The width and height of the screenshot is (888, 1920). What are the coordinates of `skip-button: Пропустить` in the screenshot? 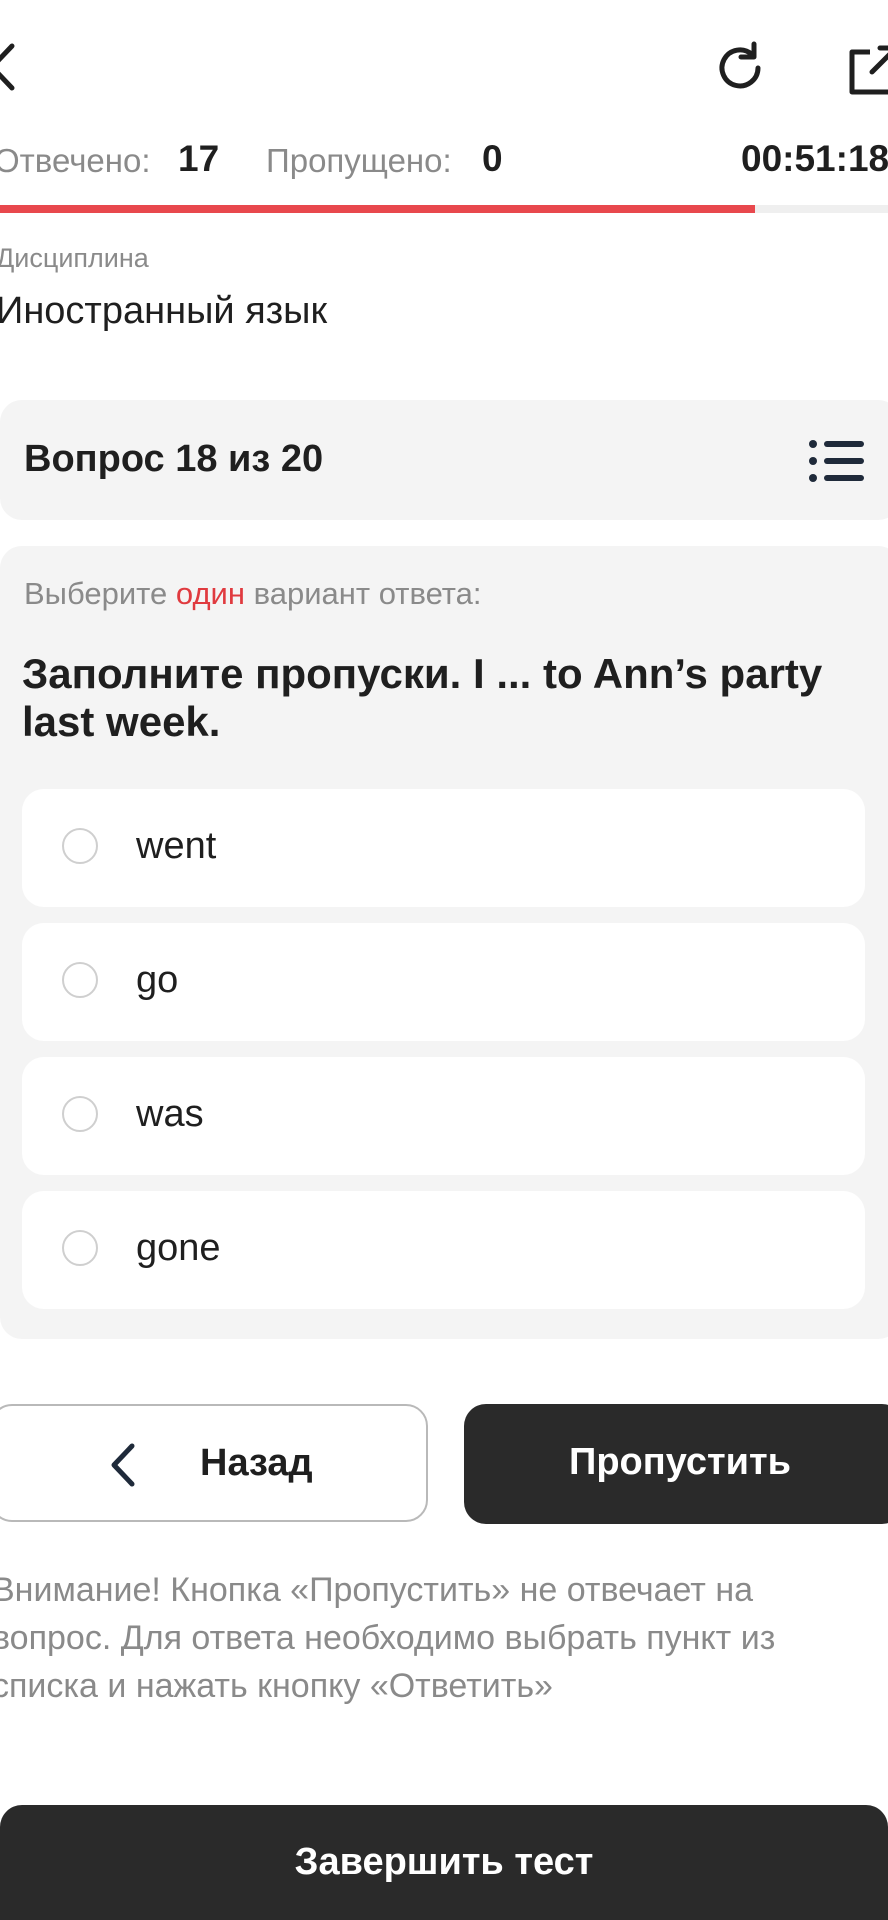 It's located at (676, 1464).